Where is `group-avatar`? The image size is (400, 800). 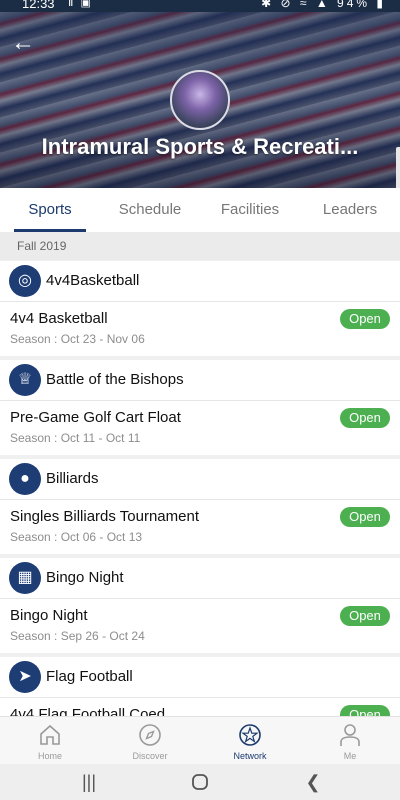
group-avatar is located at coordinates (200, 100).